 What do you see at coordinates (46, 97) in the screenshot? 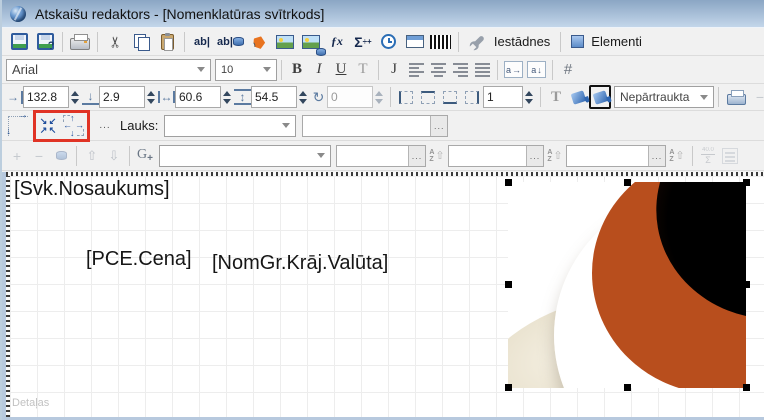
I see `left-position-input` at bounding box center [46, 97].